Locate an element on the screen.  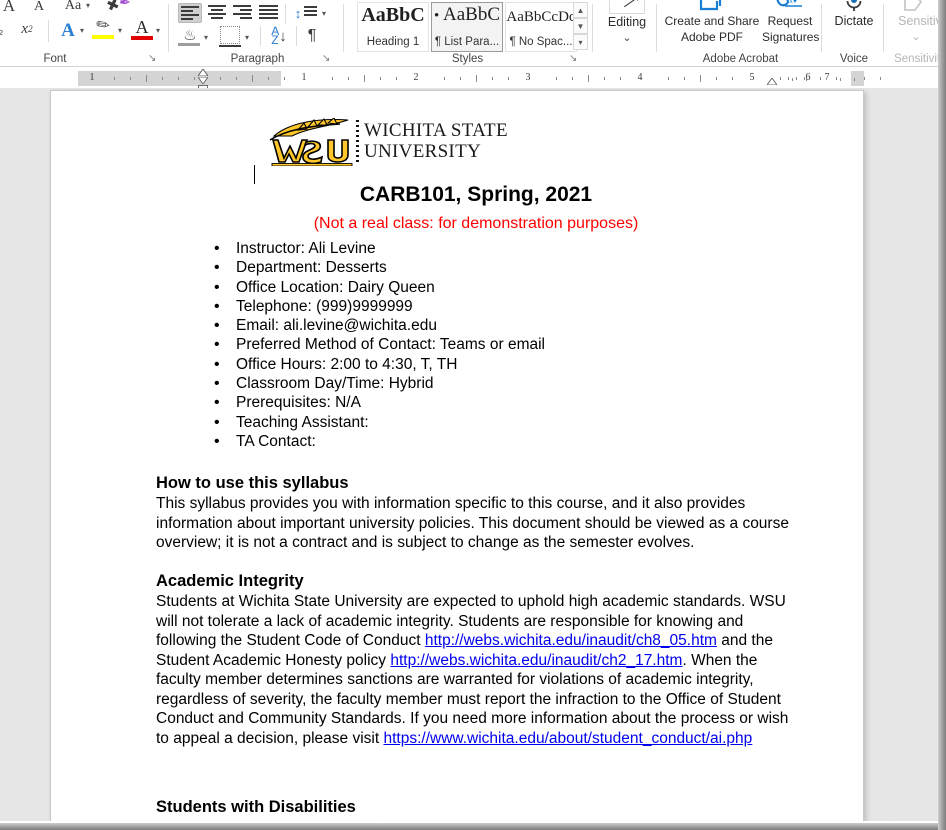
styles-more-button: ▾ is located at coordinates (580, 42).